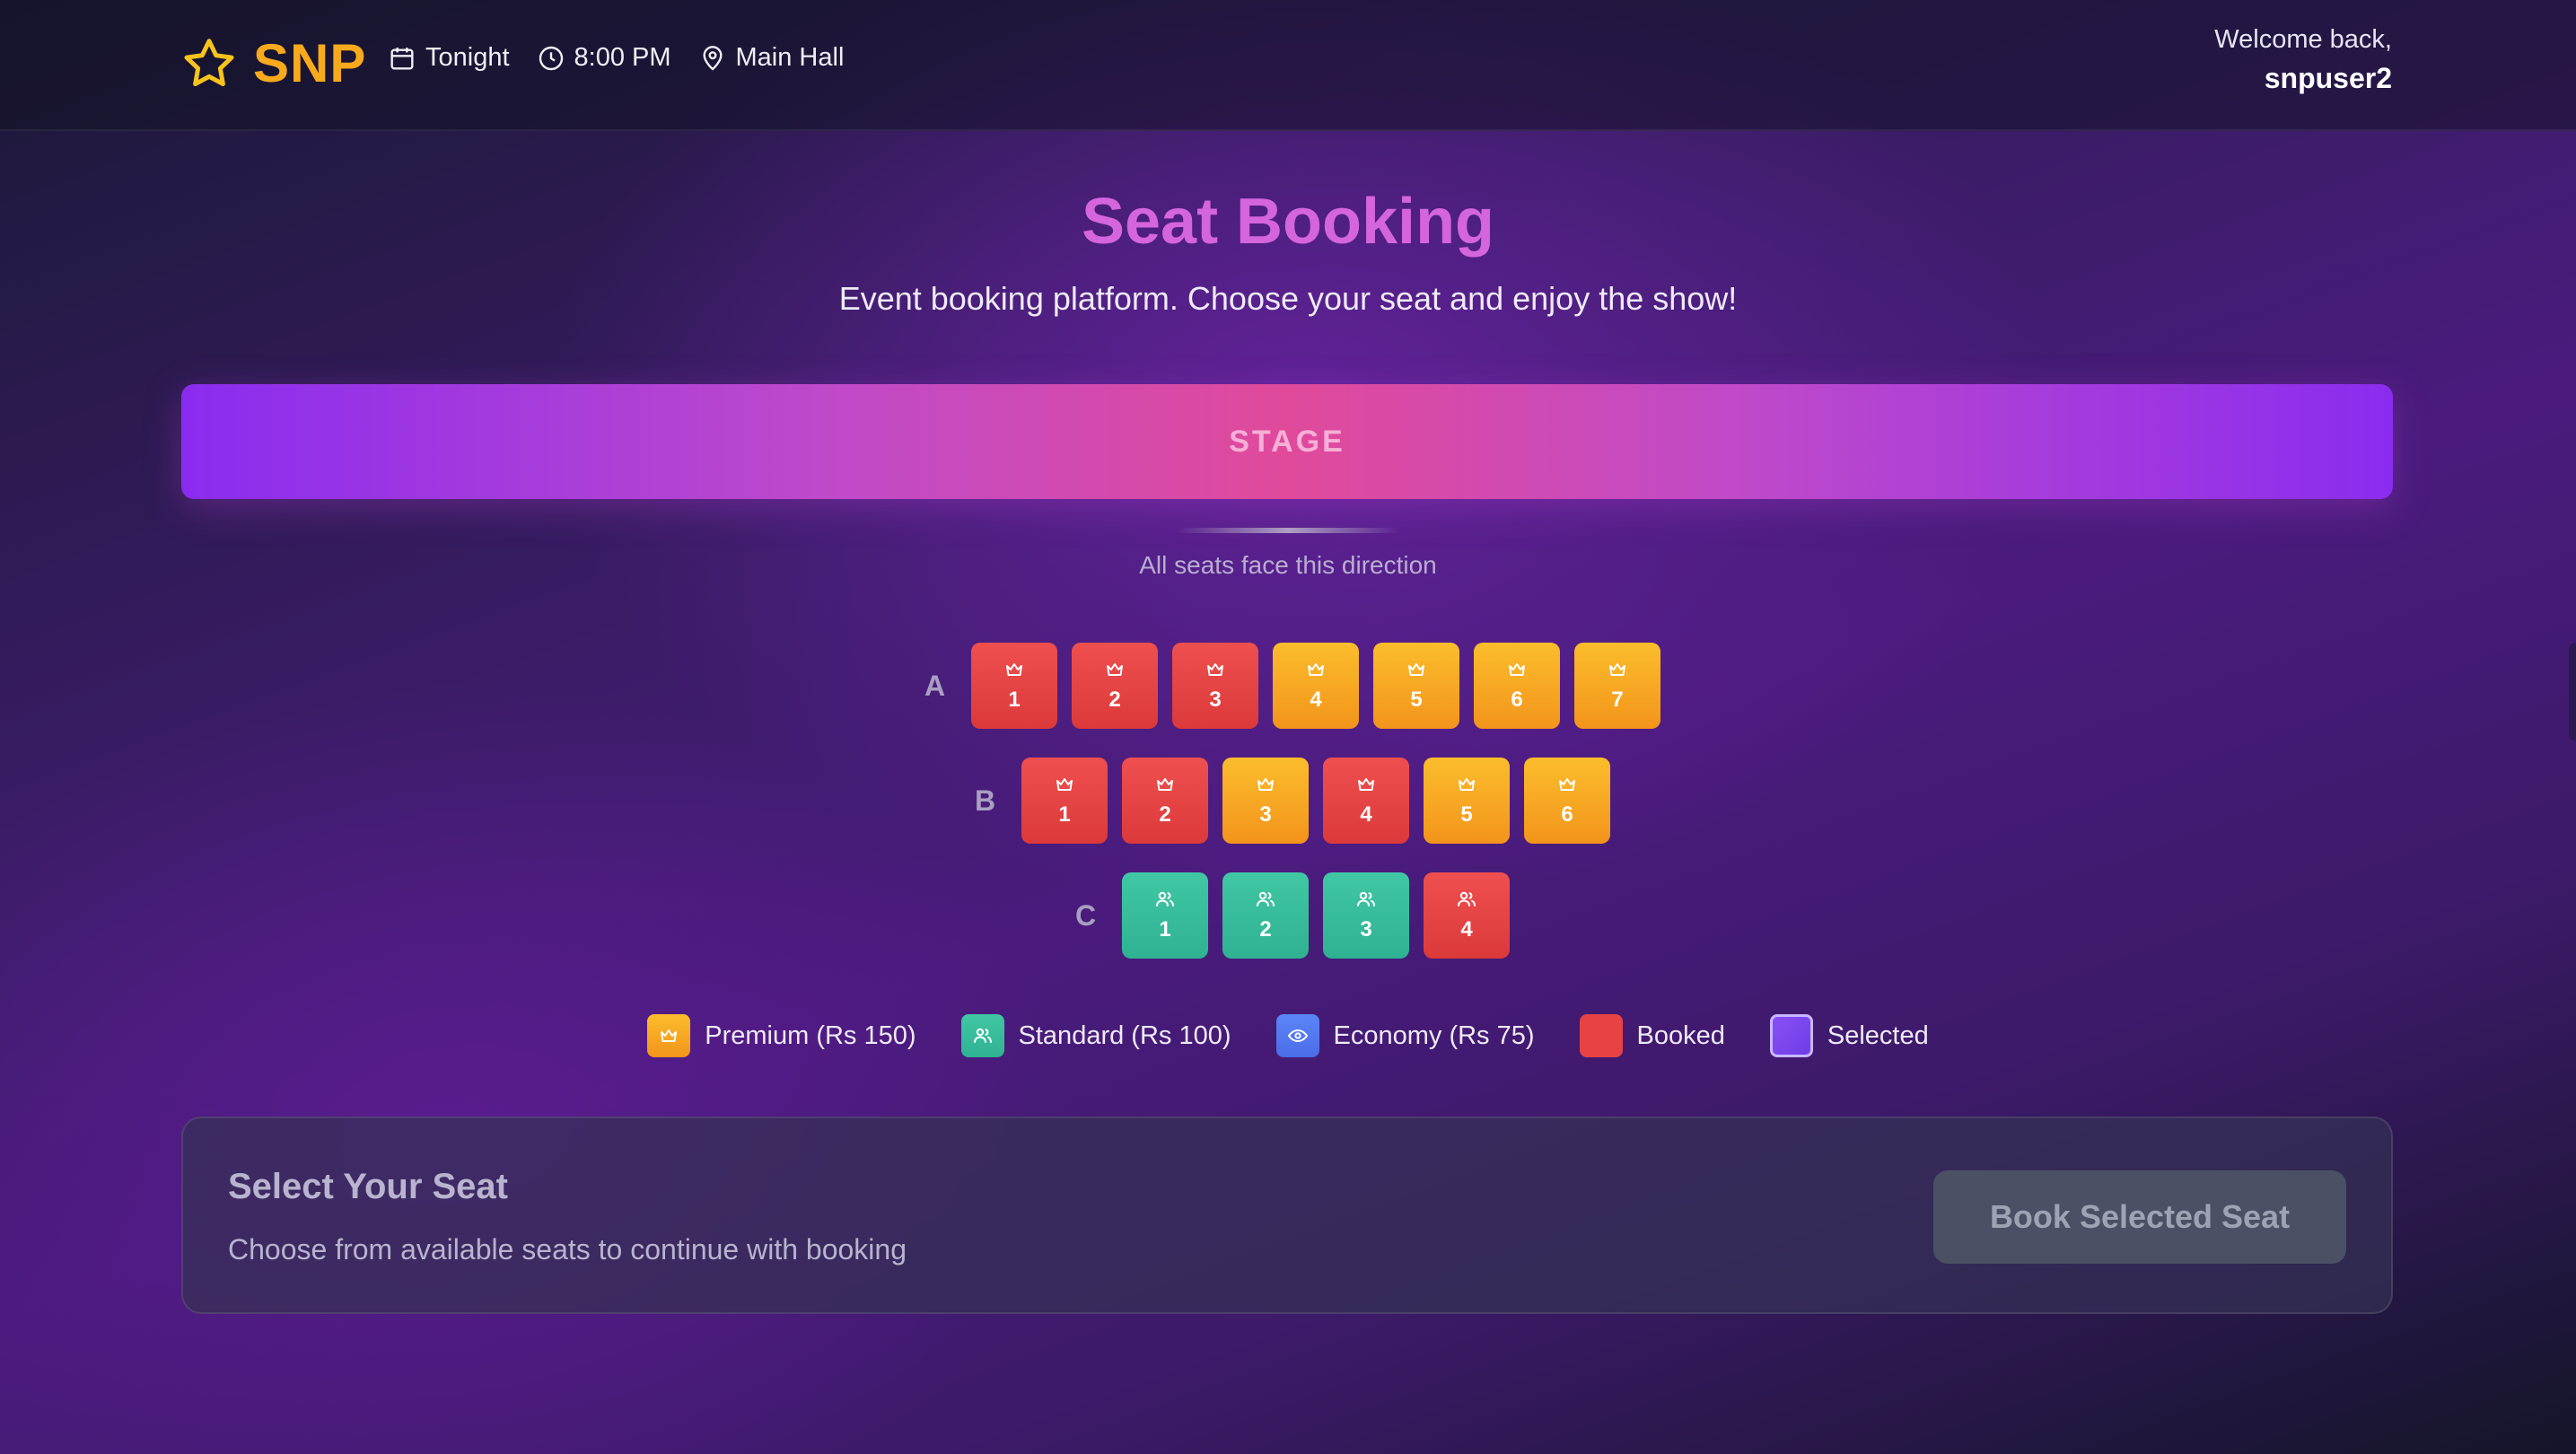  I want to click on seat-b-2: 2, so click(1165, 801).